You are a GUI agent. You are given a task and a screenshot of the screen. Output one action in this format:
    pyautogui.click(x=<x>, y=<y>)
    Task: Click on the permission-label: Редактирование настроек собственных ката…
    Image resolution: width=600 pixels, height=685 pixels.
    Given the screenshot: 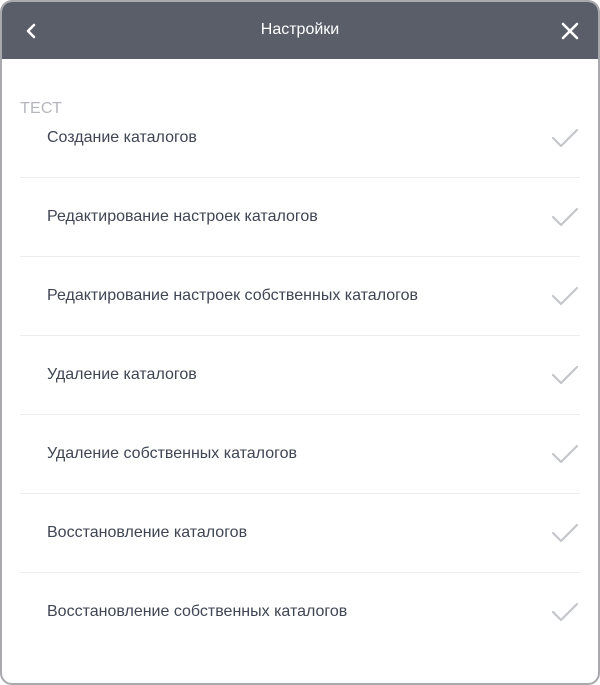 What is the action you would take?
    pyautogui.click(x=232, y=295)
    